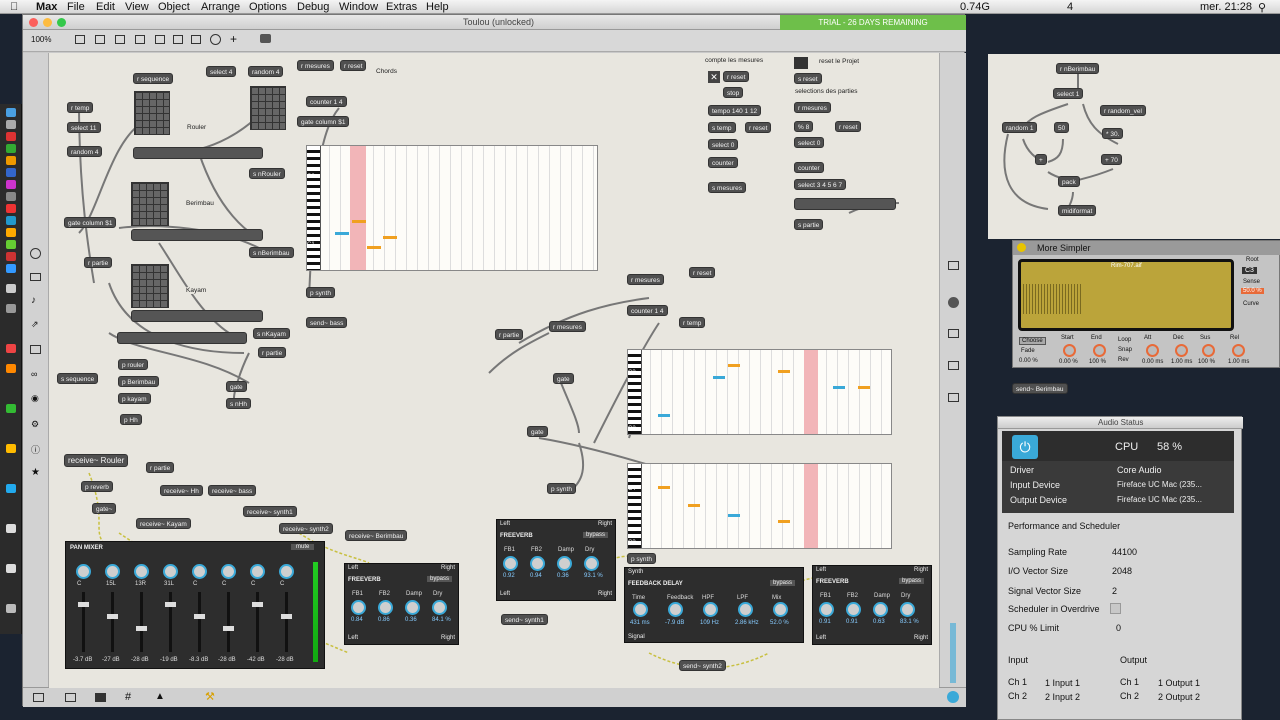 Image resolution: width=1280 pixels, height=720 pixels. Describe the element at coordinates (1113, 133) in the screenshot. I see `object-box: * 30.` at that location.